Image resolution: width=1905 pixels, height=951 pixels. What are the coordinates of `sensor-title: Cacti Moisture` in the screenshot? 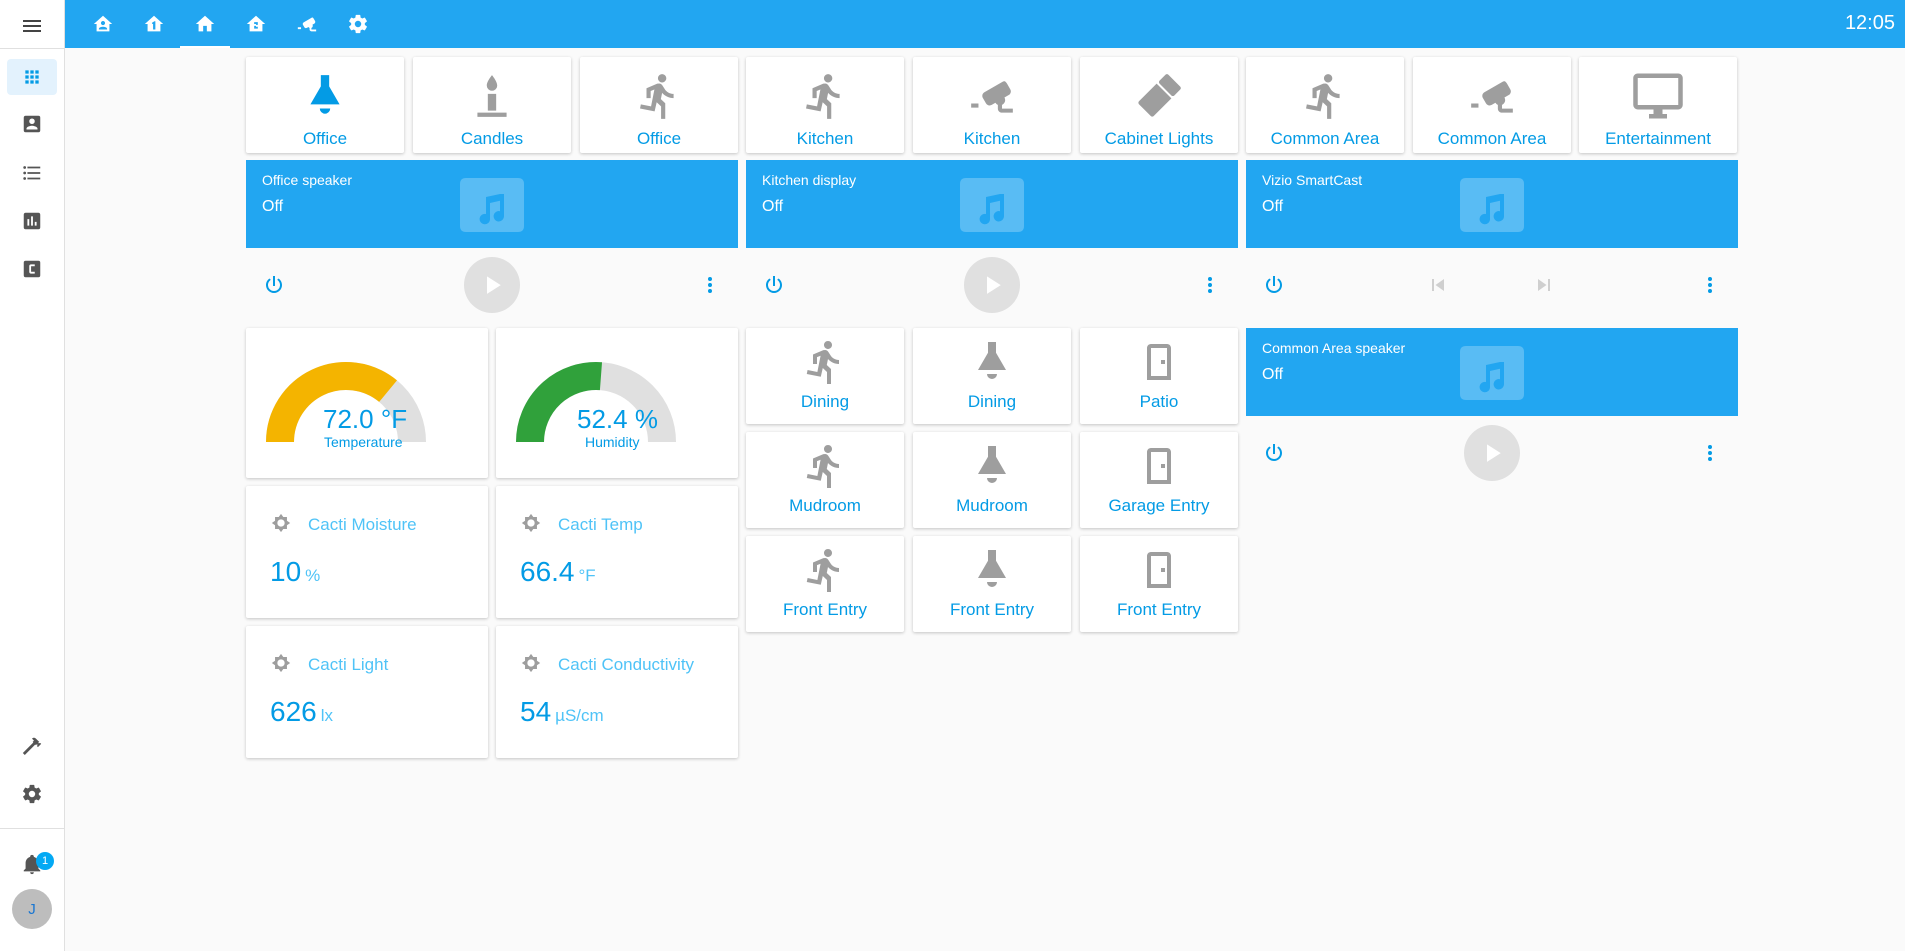 It's located at (362, 524).